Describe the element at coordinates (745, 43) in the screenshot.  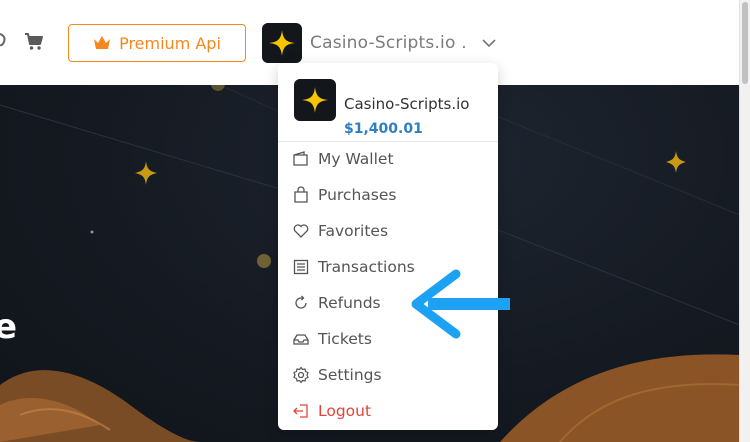
I see `scrollbar-thumb` at that location.